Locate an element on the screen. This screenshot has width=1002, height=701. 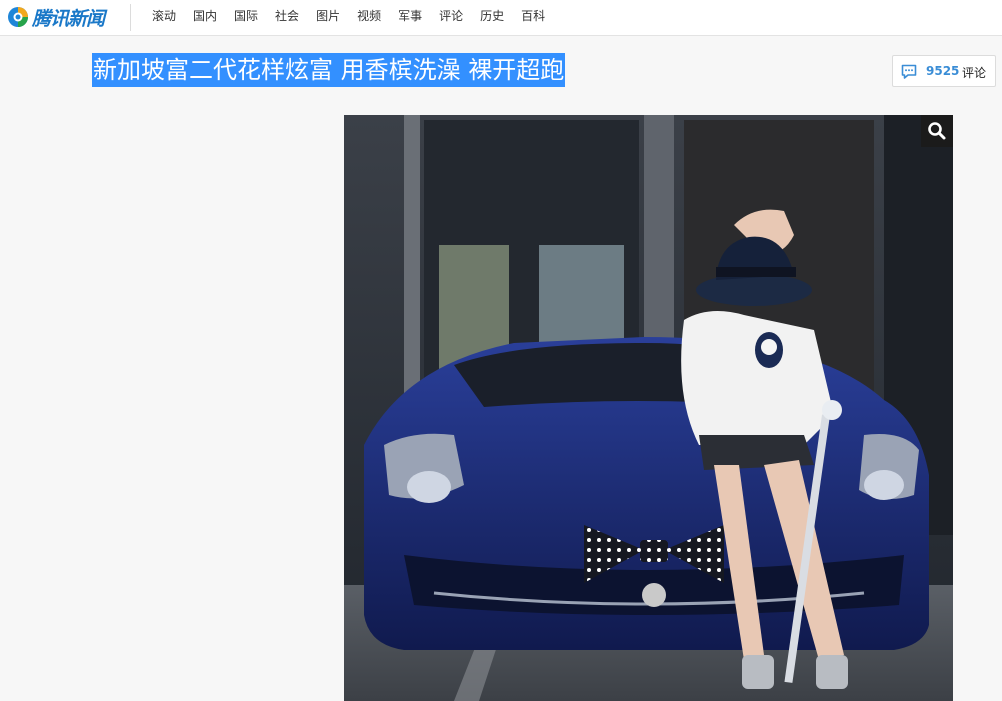
nav-item-encyclopedia: 百科 is located at coordinates (533, 17).